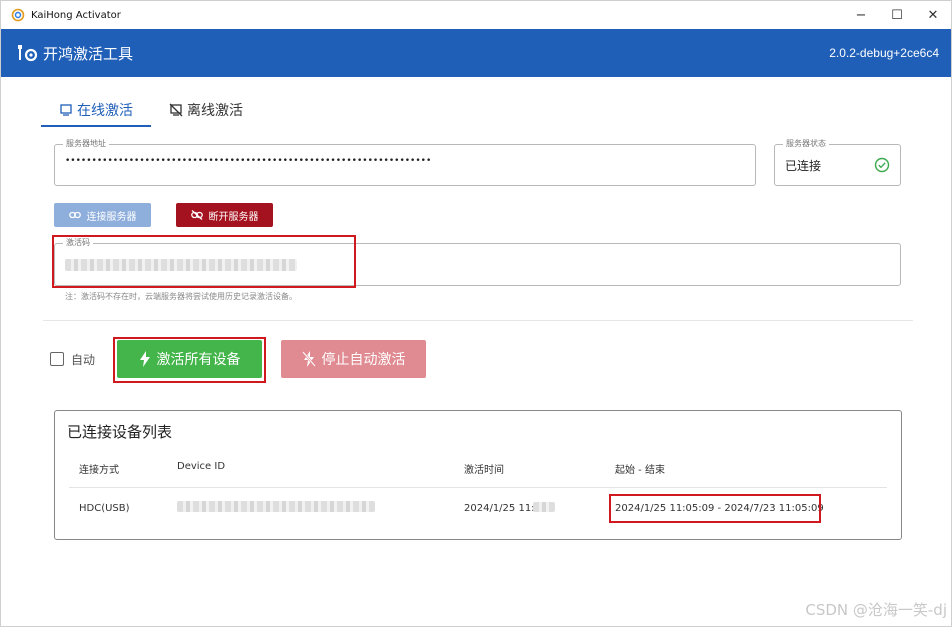 This screenshot has height=627, width=952. I want to click on flash-off-icon, so click(308, 359).